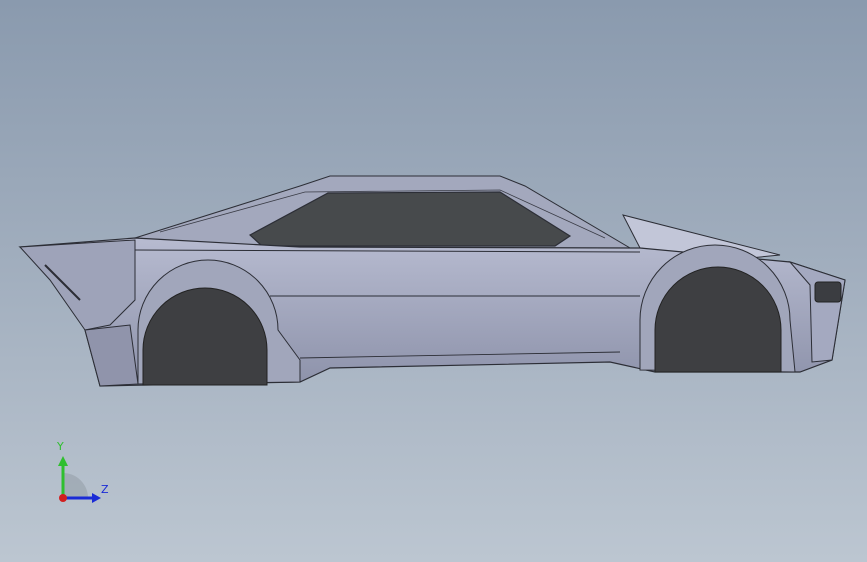  What do you see at coordinates (828, 292) in the screenshot?
I see `tail-light` at bounding box center [828, 292].